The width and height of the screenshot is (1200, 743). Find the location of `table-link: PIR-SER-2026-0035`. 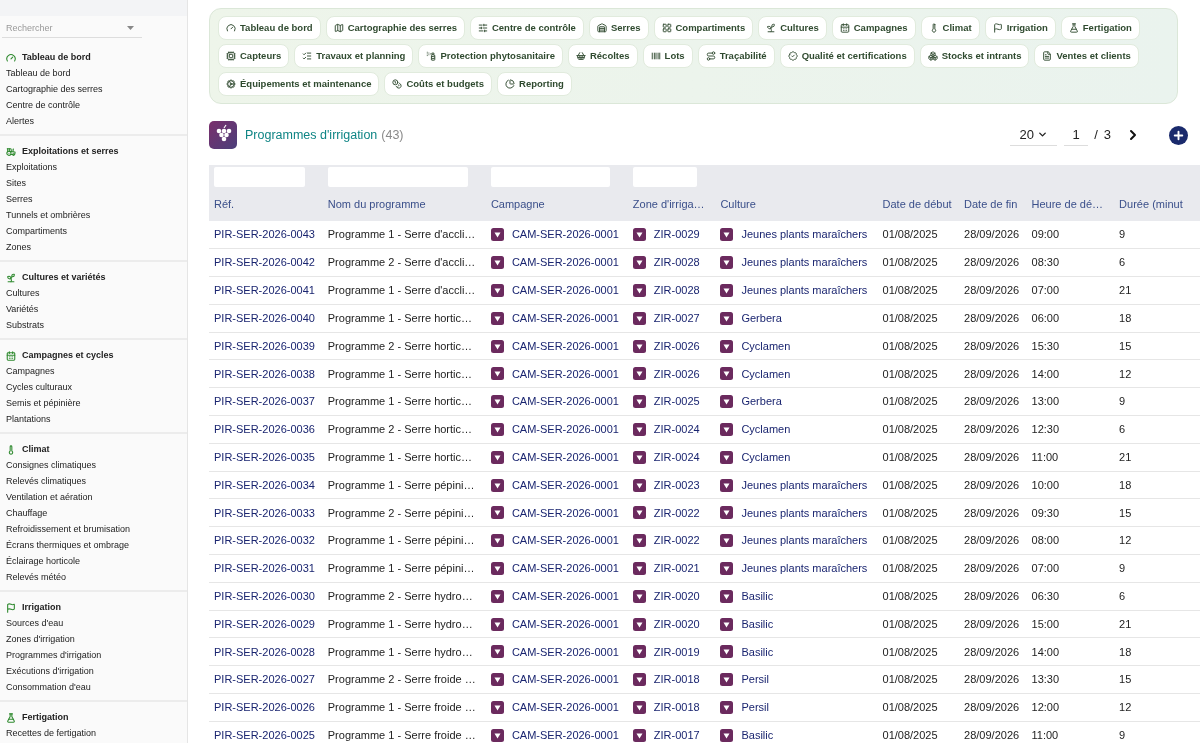

table-link: PIR-SER-2026-0035 is located at coordinates (264, 457).